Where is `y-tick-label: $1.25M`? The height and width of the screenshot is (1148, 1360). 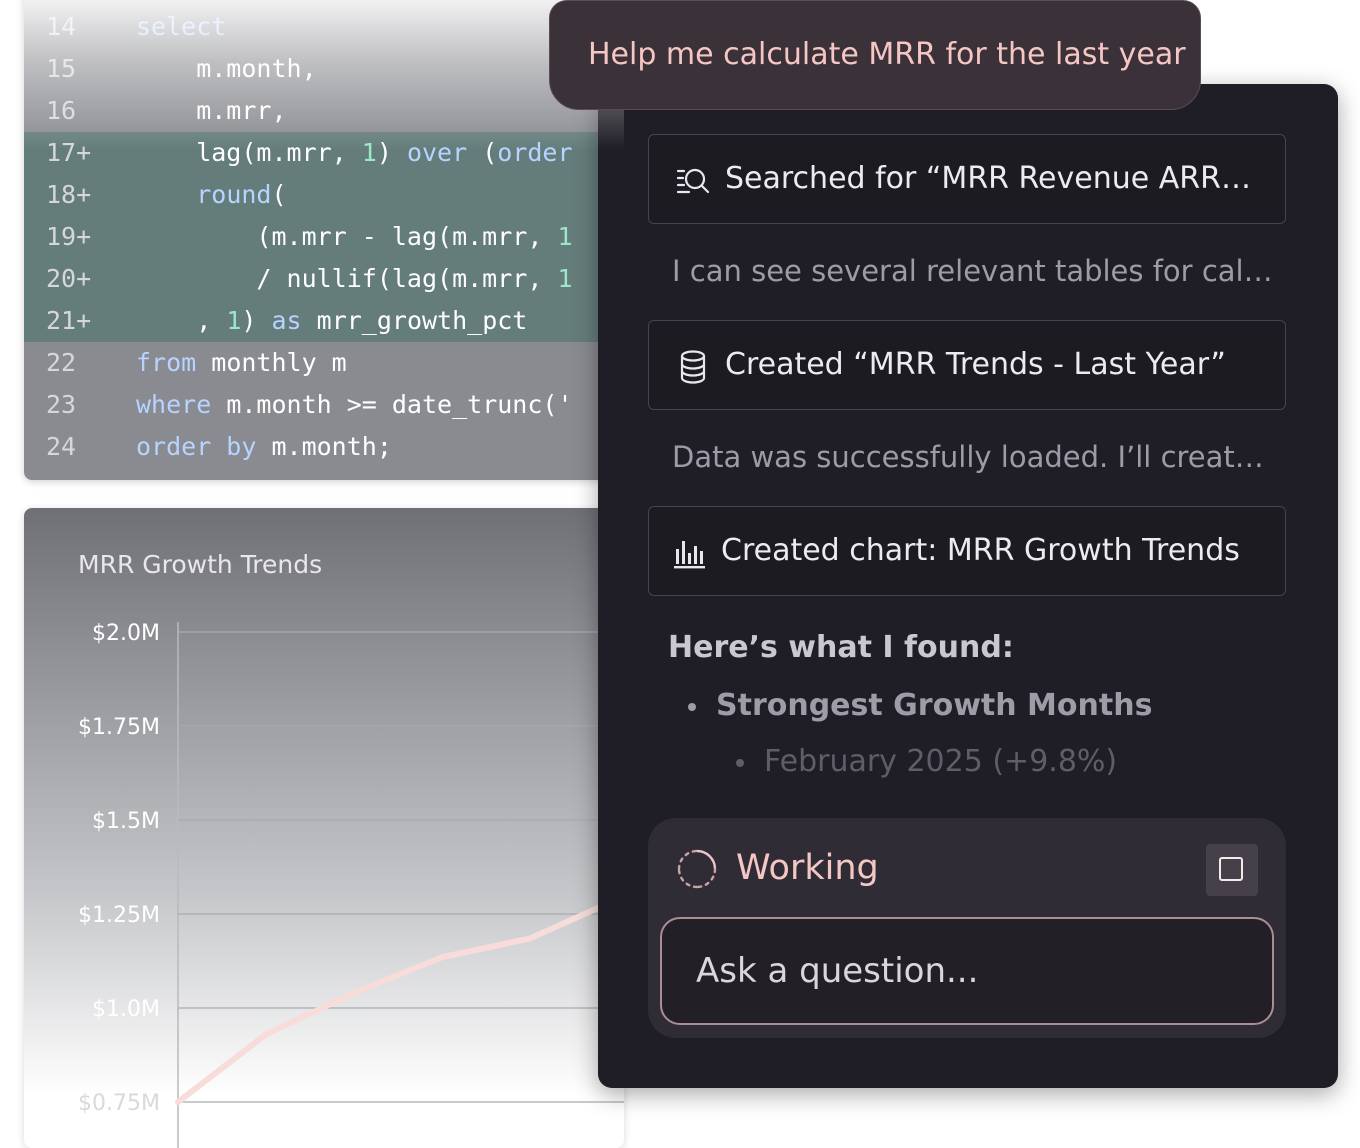 y-tick-label: $1.25M is located at coordinates (119, 915).